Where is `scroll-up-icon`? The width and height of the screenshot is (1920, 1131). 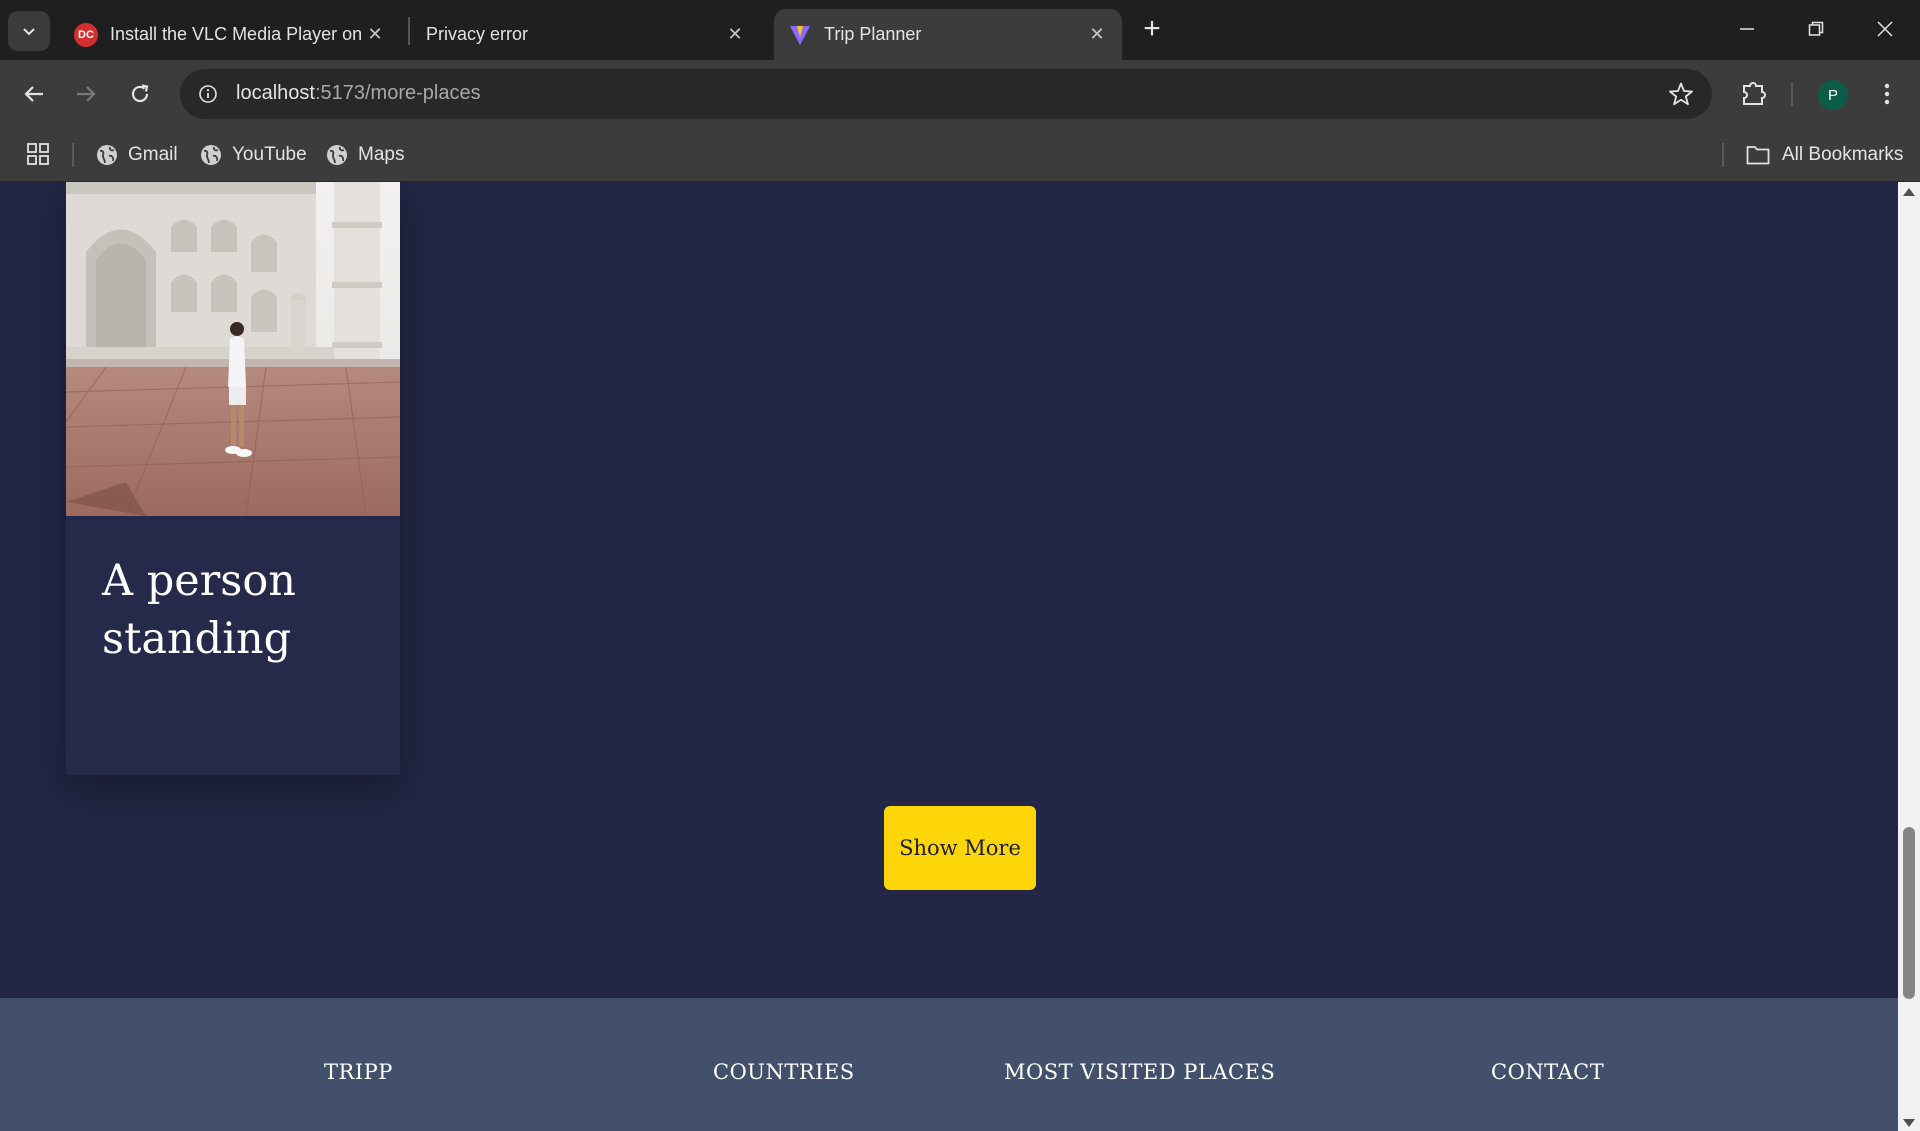
scroll-up-icon is located at coordinates (1909, 192).